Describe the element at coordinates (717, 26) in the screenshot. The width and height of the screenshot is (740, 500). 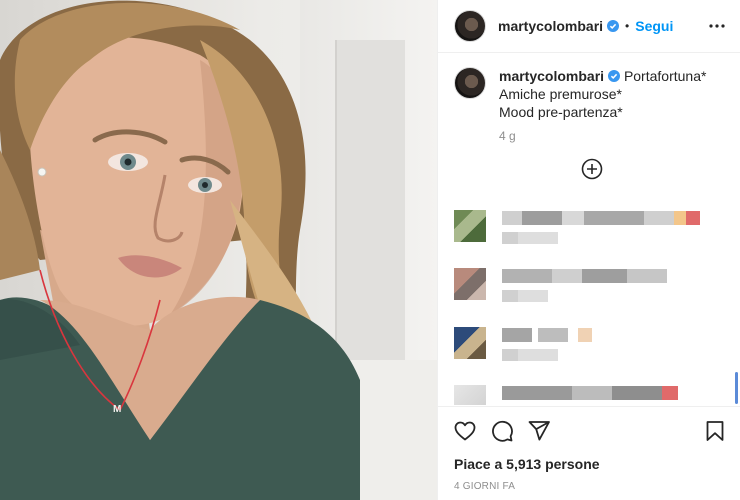
I see `more-options-icon` at that location.